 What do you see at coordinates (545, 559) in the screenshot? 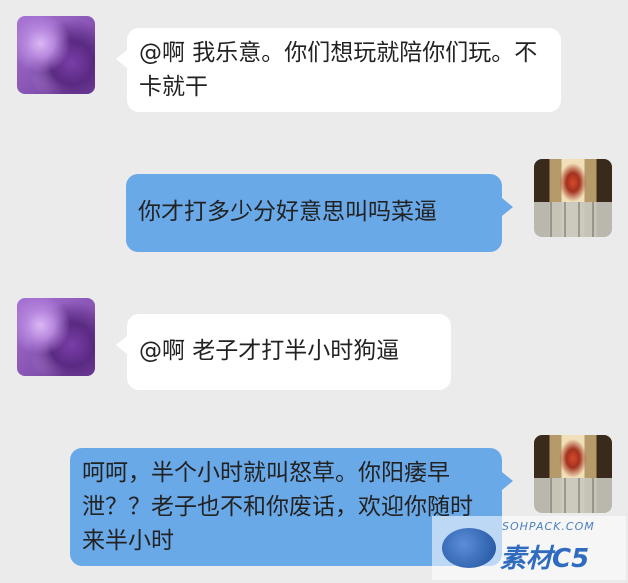
I see `watermark-bottom-text: 素材C5` at bounding box center [545, 559].